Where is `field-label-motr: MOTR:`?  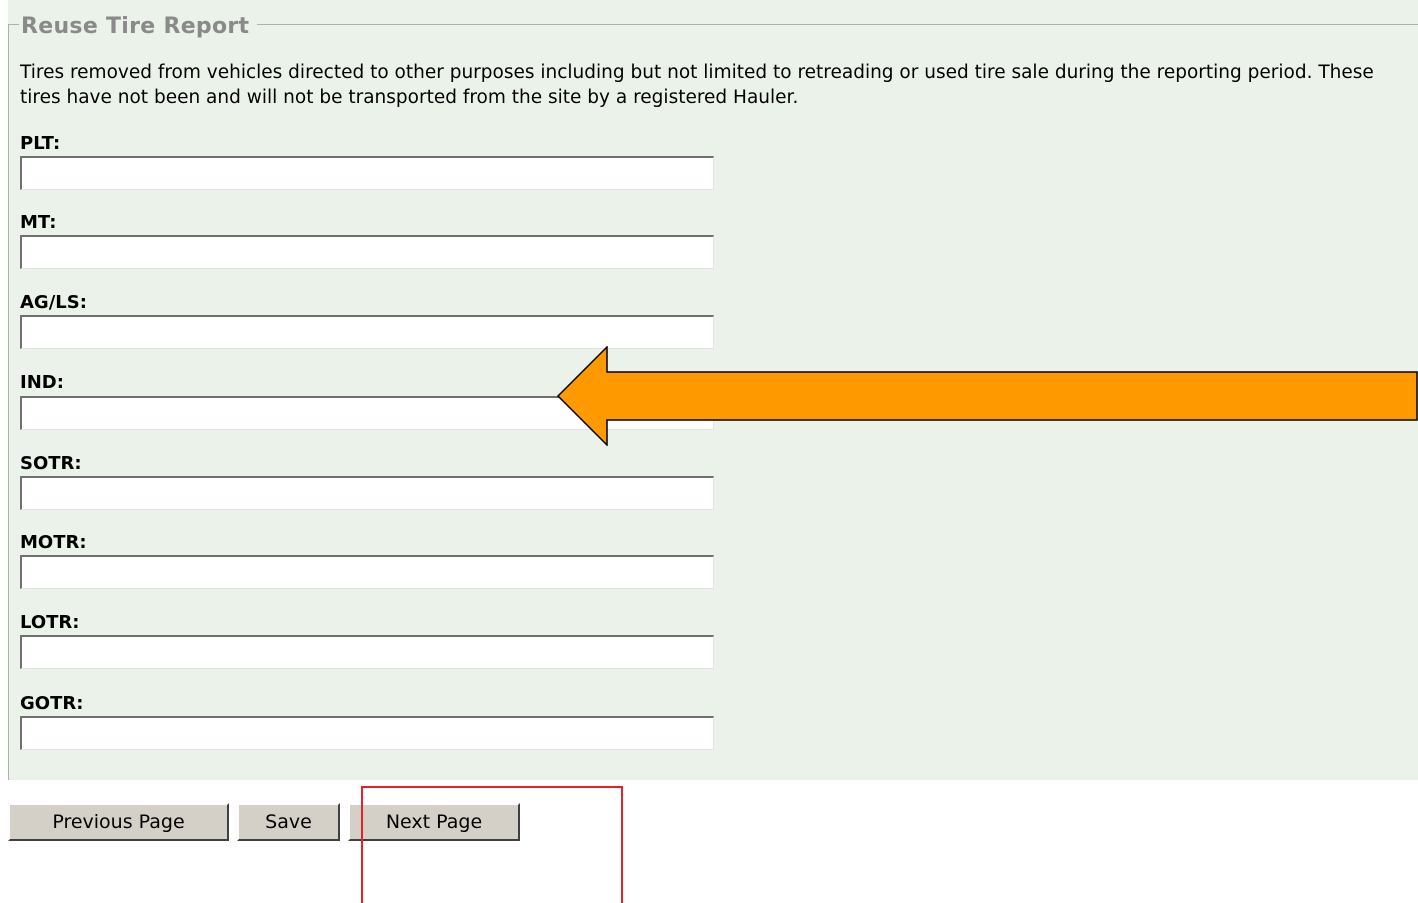
field-label-motr: MOTR: is located at coordinates (53, 542).